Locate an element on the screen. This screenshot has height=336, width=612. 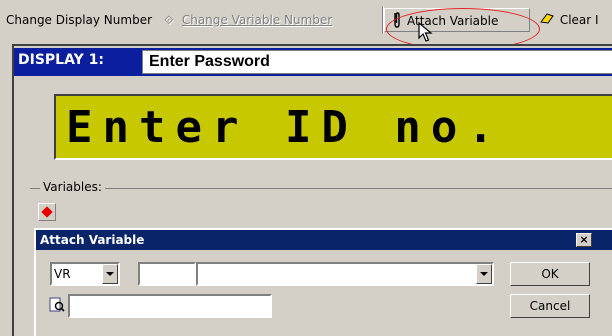
search-input is located at coordinates (170, 306).